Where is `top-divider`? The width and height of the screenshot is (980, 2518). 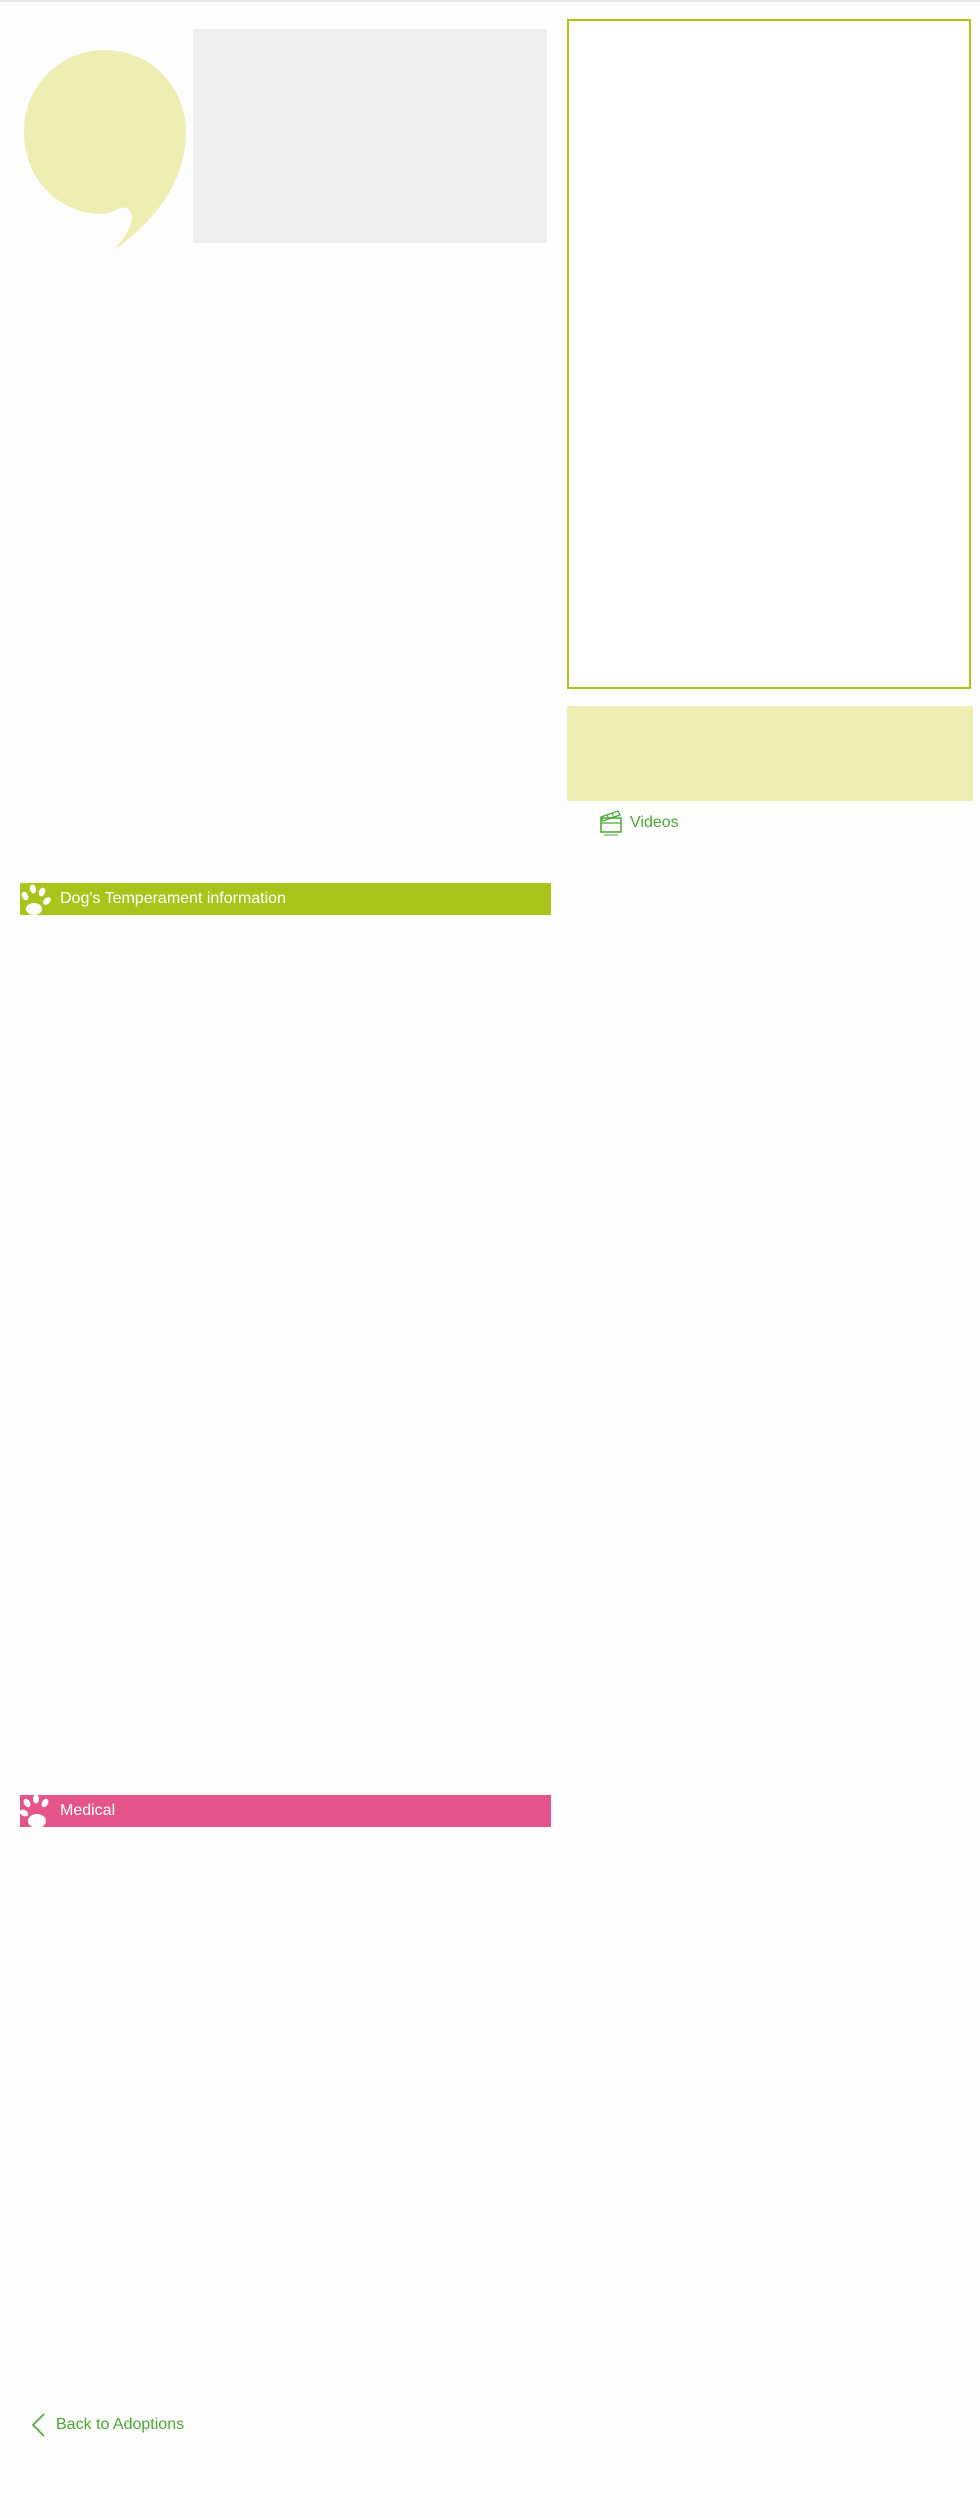
top-divider is located at coordinates (490, 1).